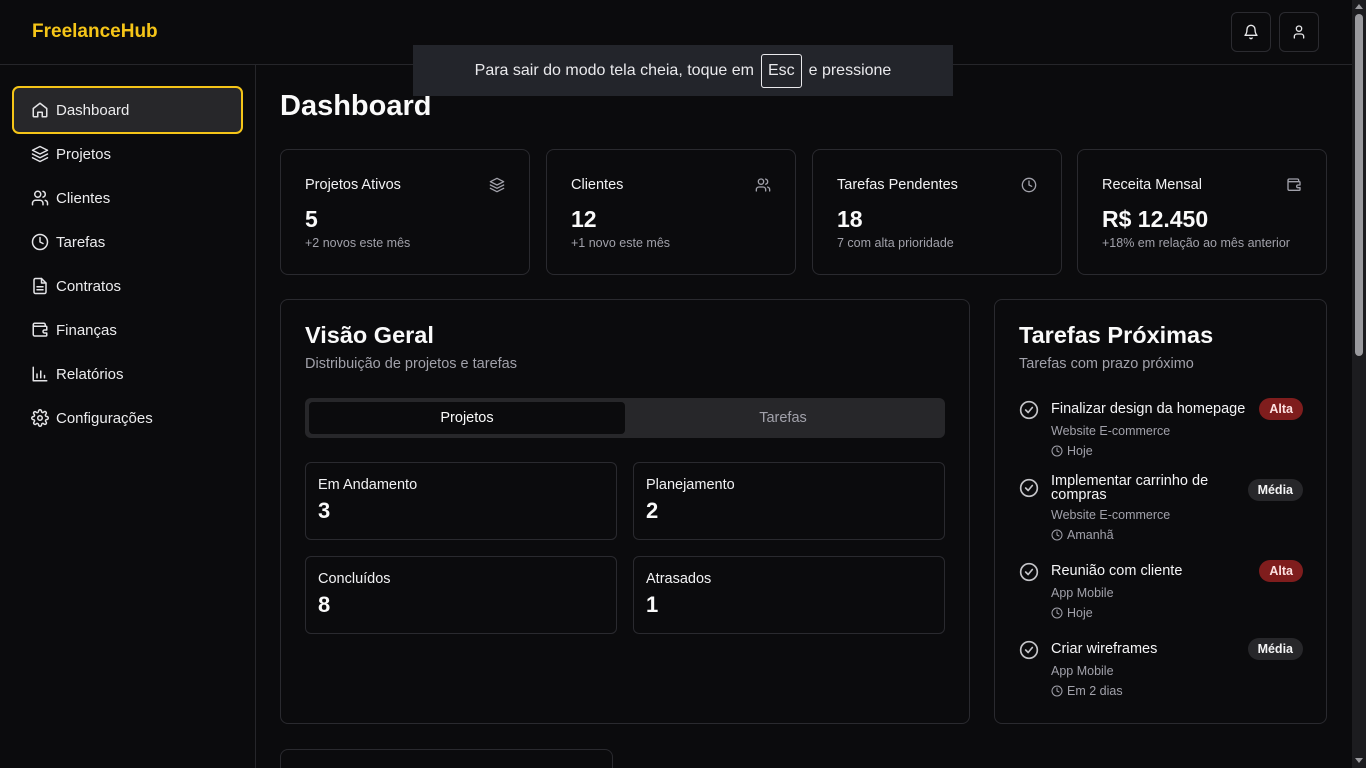 This screenshot has width=1366, height=768. Describe the element at coordinates (89, 286) in the screenshot. I see `sidebar-item-label: Contratos` at that location.